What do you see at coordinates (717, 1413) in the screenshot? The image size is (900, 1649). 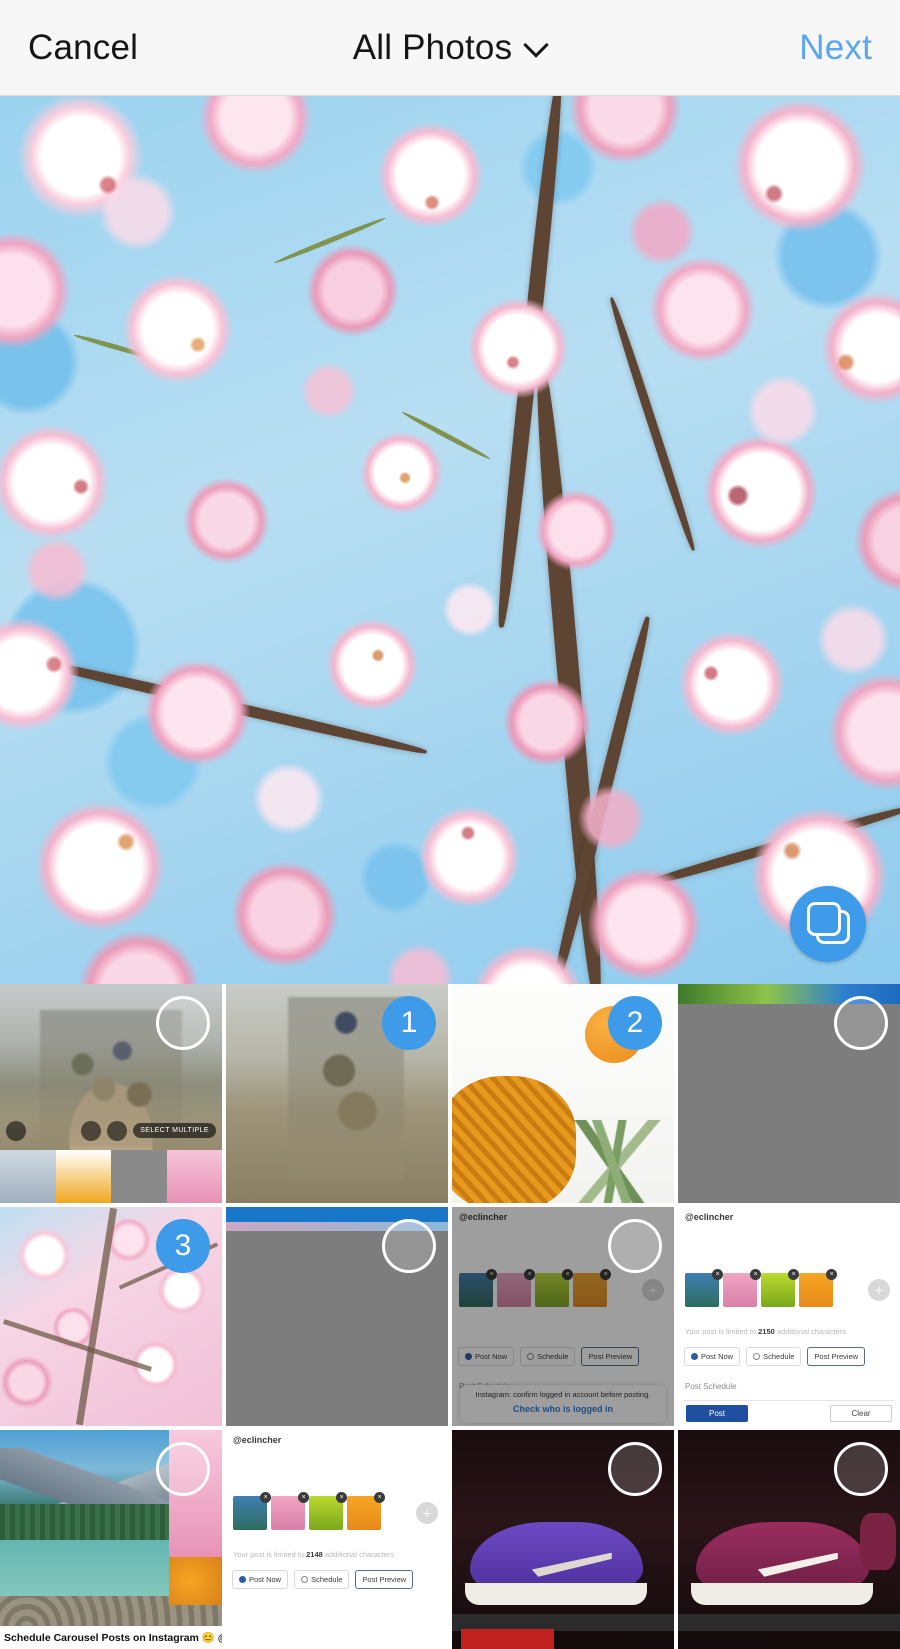 I see `post-button: Post` at bounding box center [717, 1413].